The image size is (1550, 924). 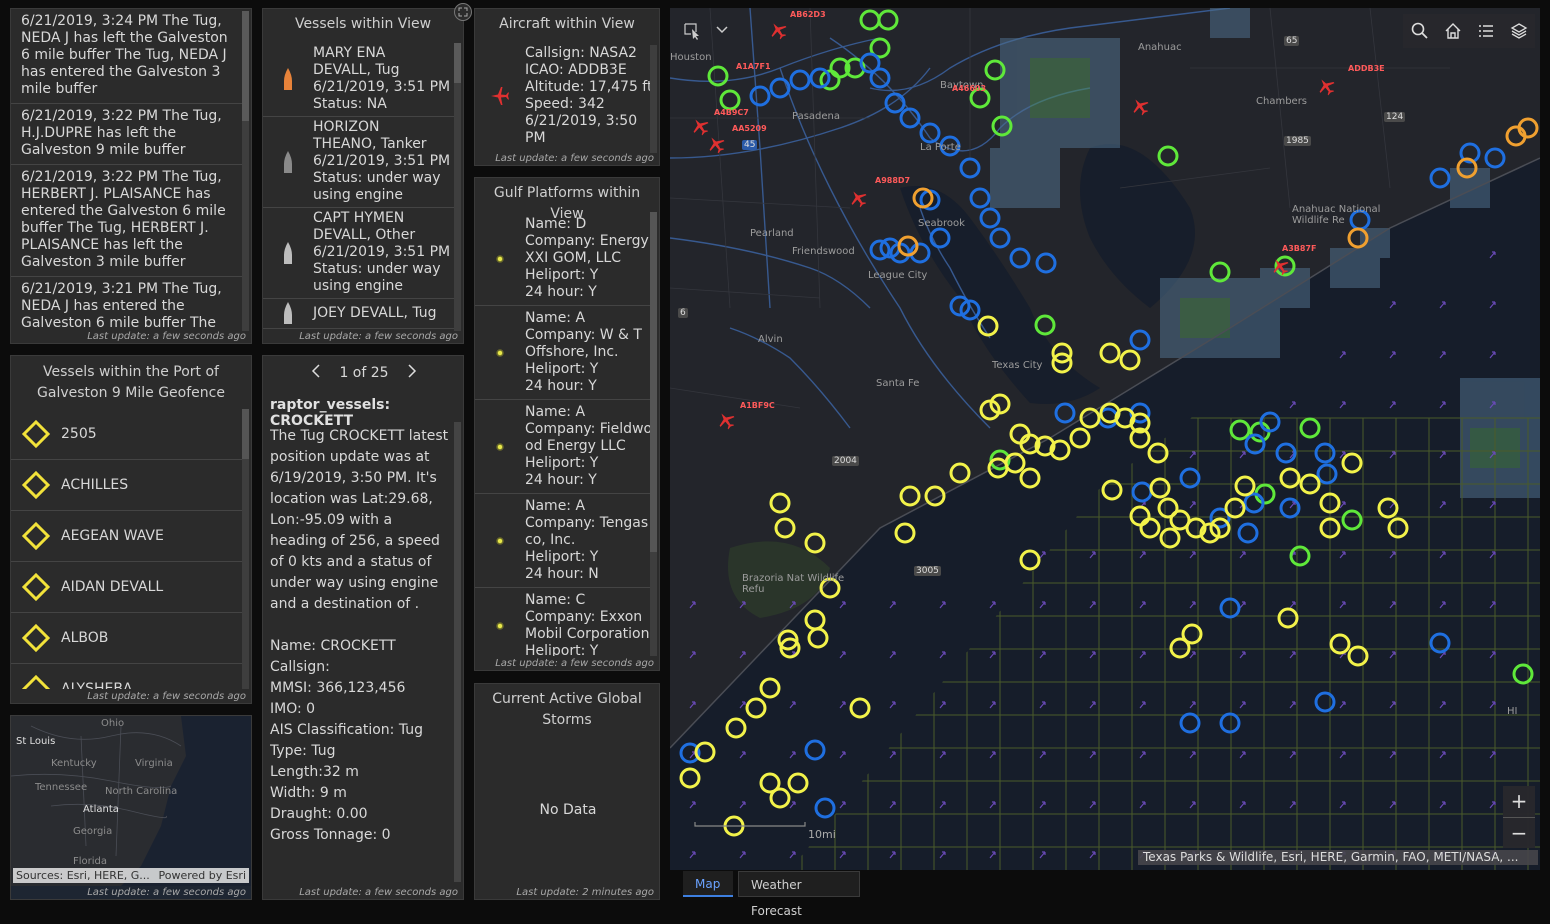 What do you see at coordinates (574, 158) in the screenshot?
I see `aircraft-footer: Last update: a few seconds ago` at bounding box center [574, 158].